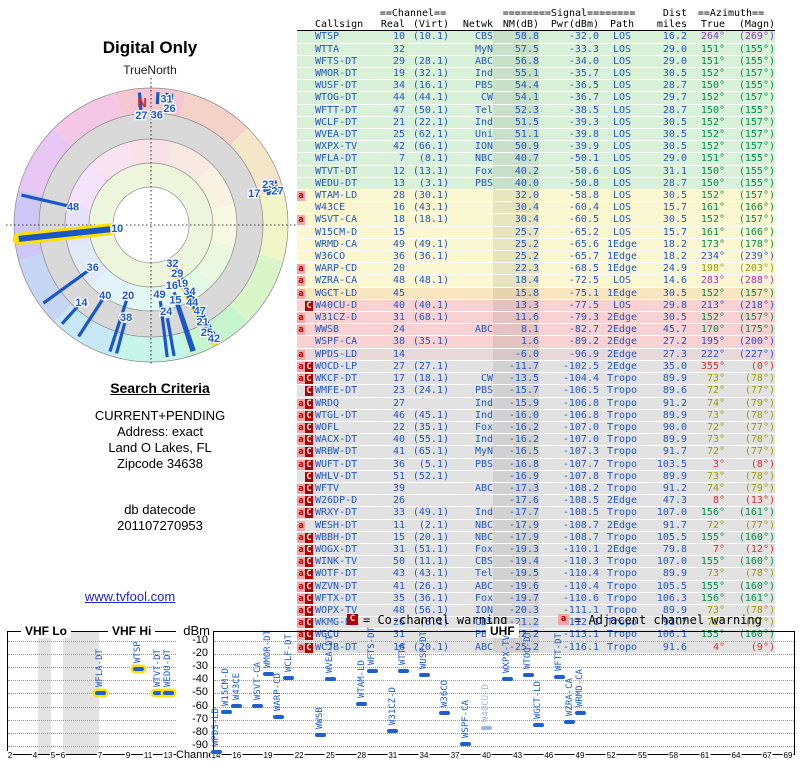 Image resolution: width=800 pixels, height=768 pixels. I want to click on real-channel-cell: 36, so click(391, 257).